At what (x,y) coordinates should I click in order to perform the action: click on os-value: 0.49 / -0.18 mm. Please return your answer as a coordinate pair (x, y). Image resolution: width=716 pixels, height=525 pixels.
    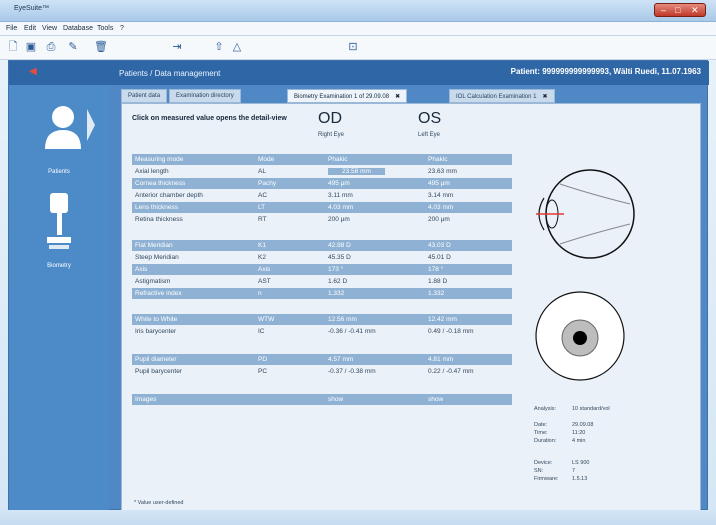
    Looking at the image, I should click on (451, 331).